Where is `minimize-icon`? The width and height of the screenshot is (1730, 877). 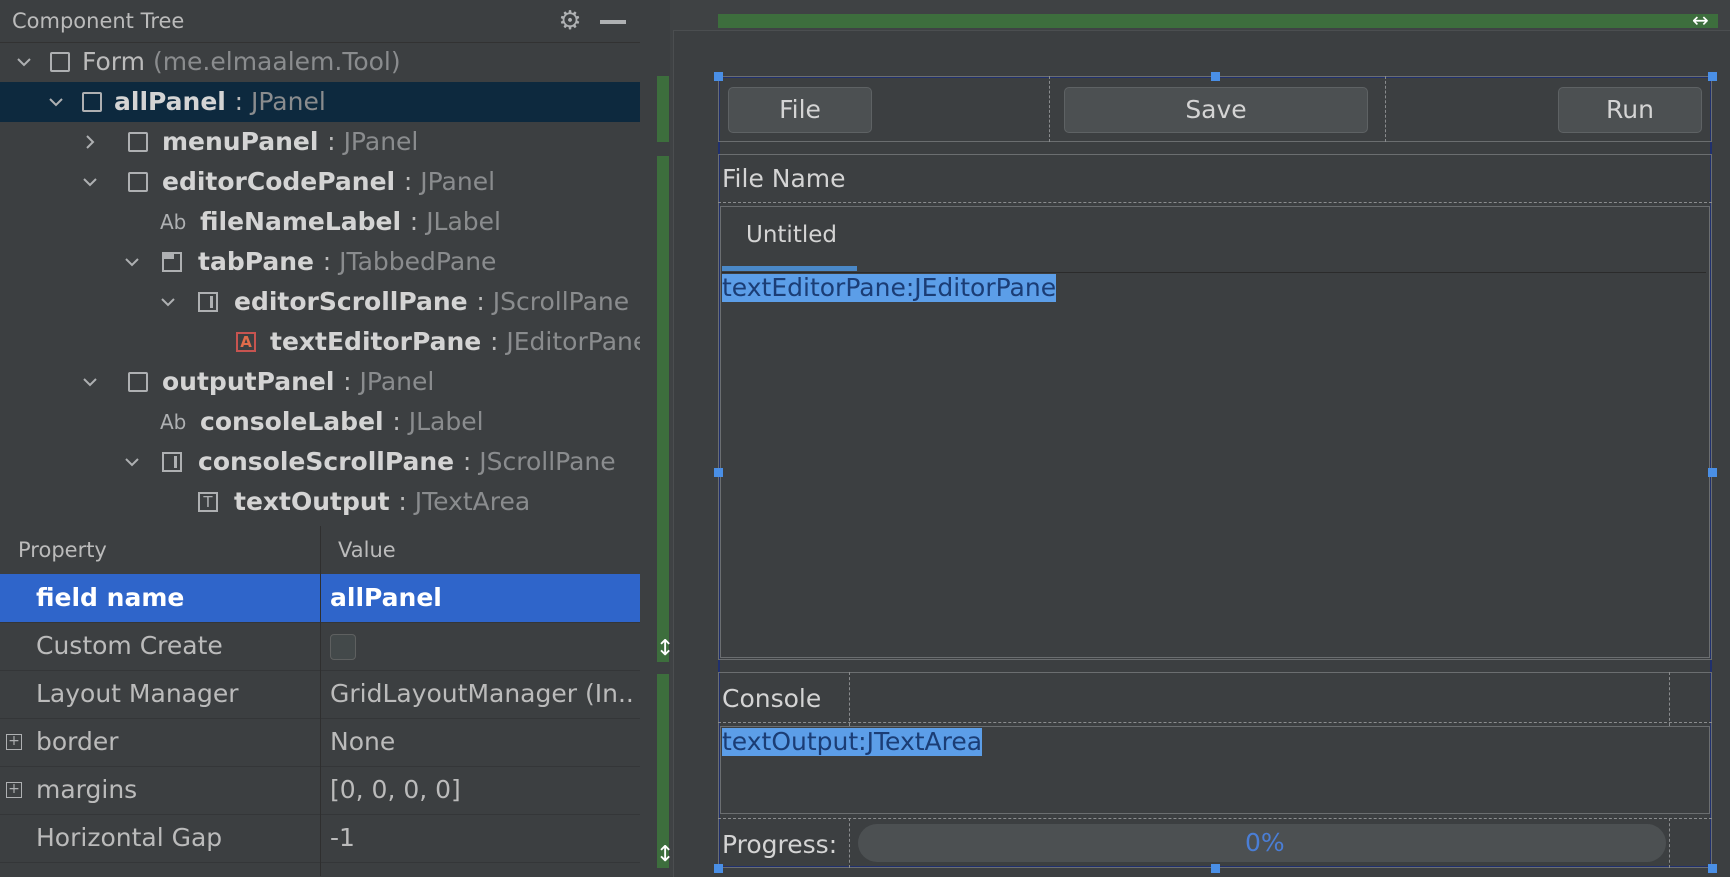
minimize-icon is located at coordinates (613, 22).